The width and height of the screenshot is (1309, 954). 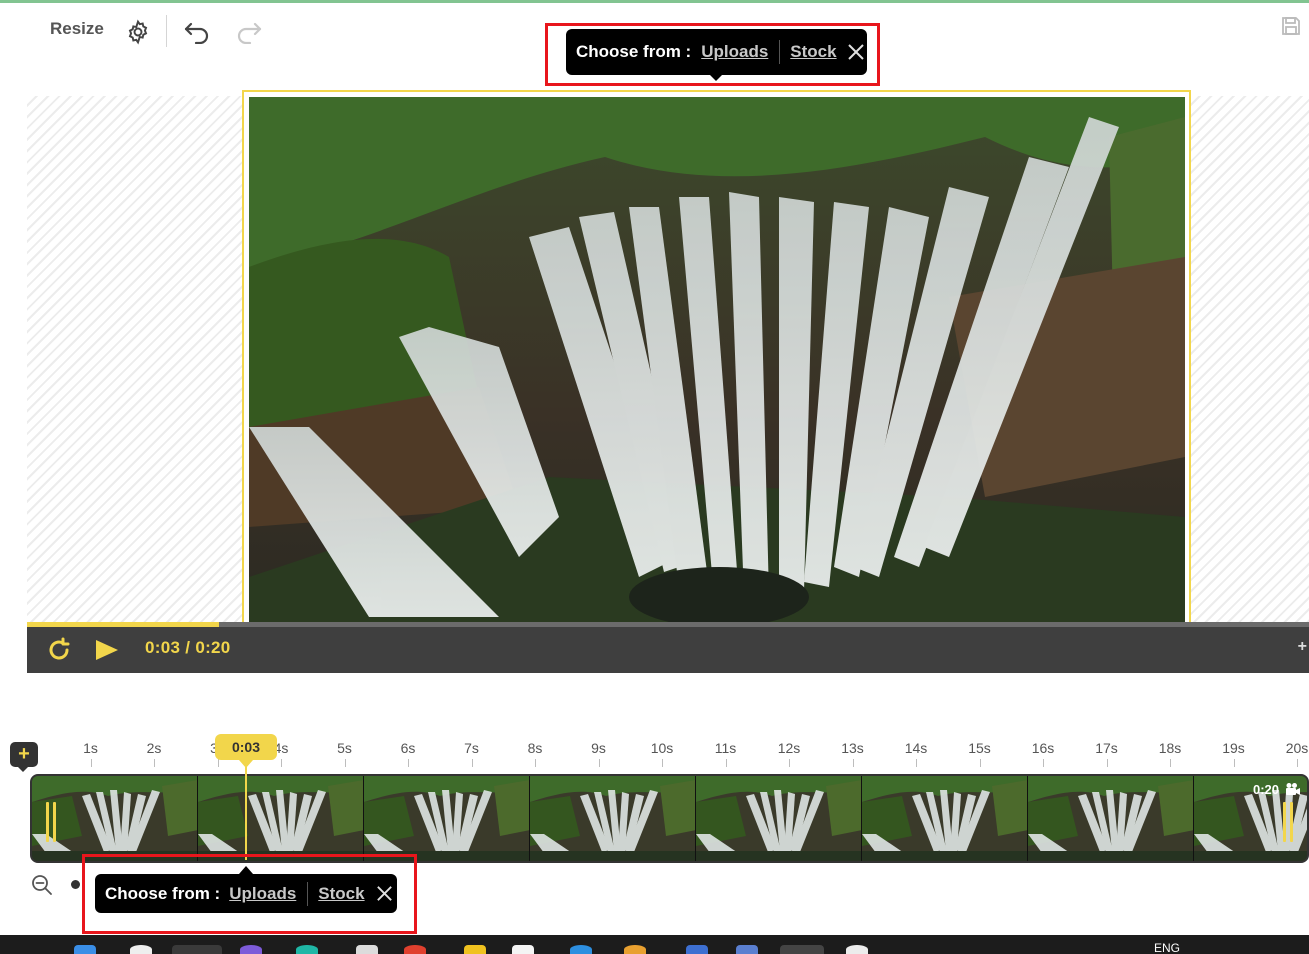 What do you see at coordinates (1043, 748) in the screenshot?
I see `tick-label: 16s` at bounding box center [1043, 748].